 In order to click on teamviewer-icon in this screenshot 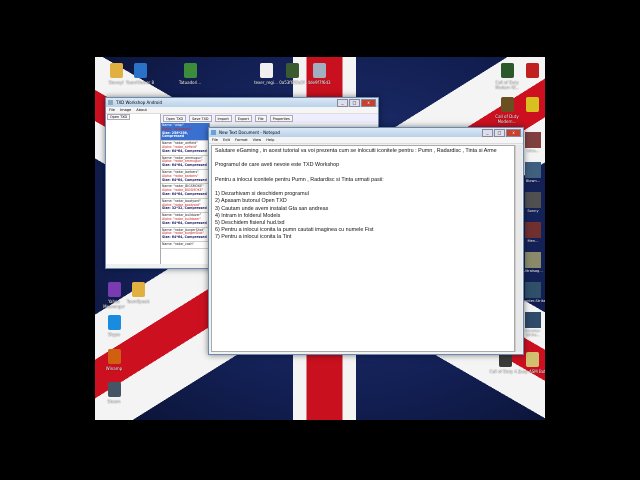, I will do `click(140, 70)`.